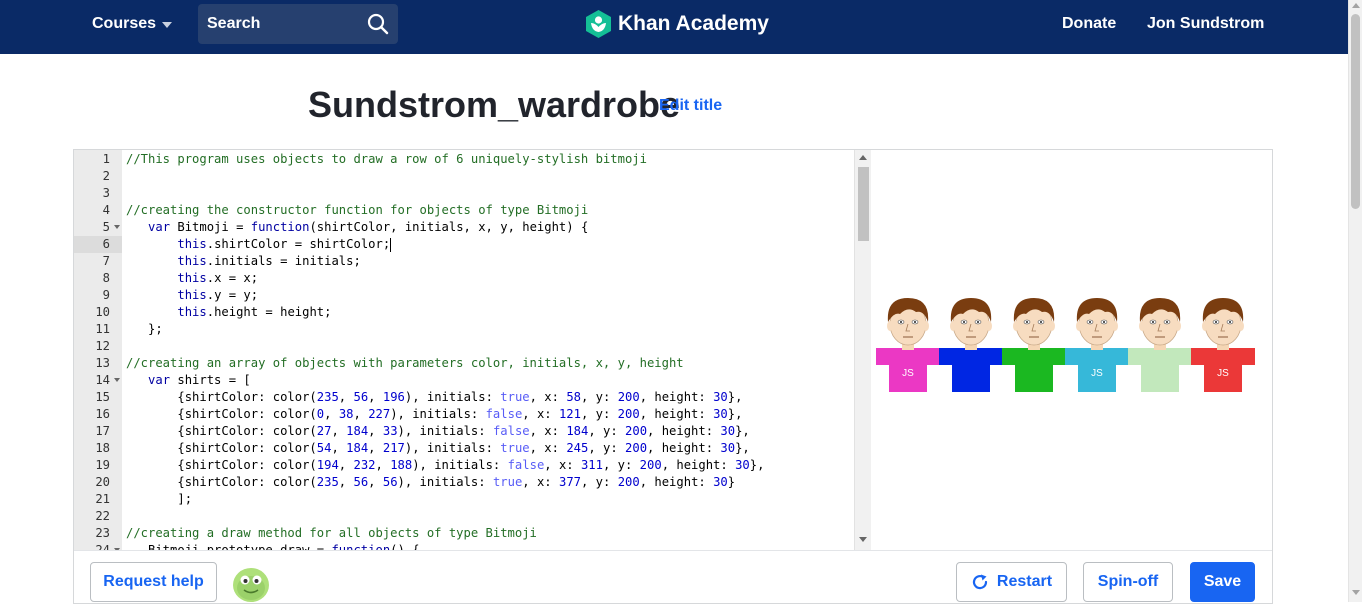  I want to click on avatar, so click(251, 584).